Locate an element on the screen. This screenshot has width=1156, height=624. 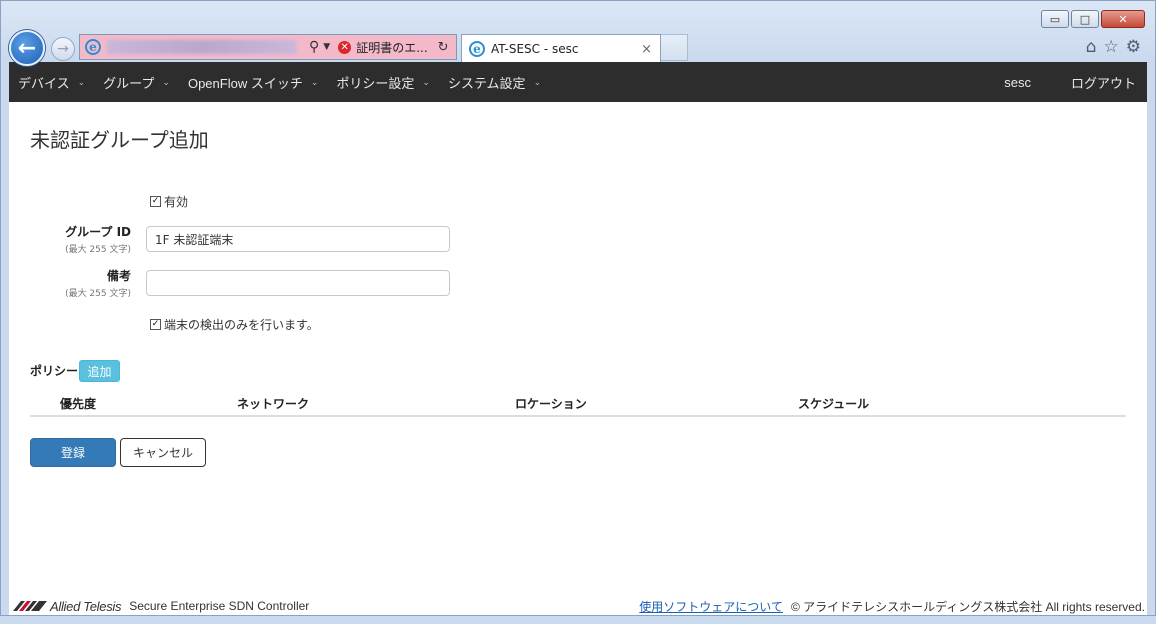
tab-close-icon: × is located at coordinates (646, 49).